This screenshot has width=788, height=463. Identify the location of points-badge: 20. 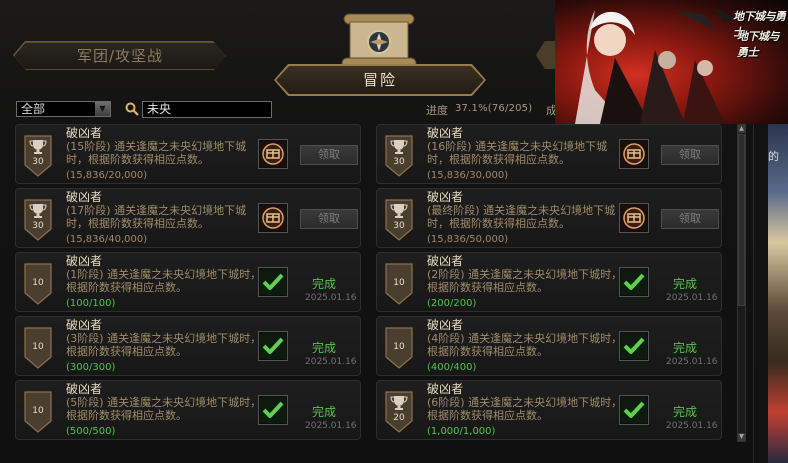
(399, 412).